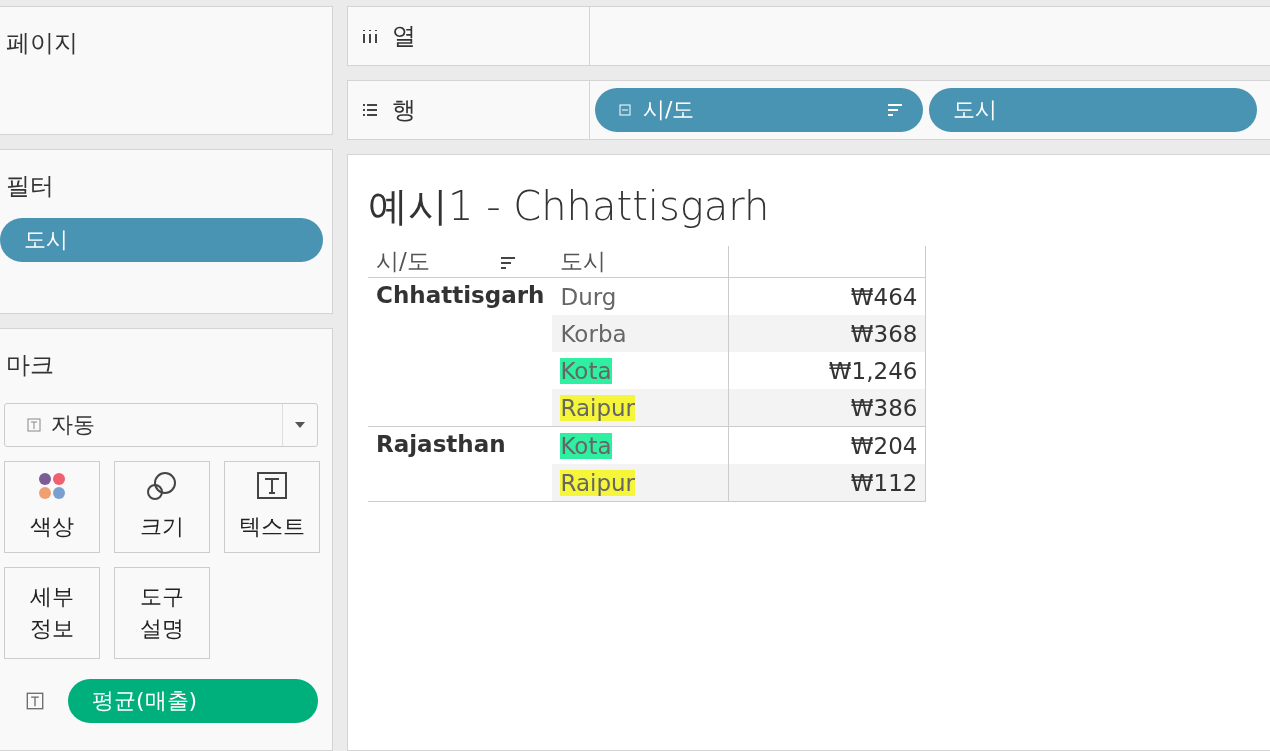  I want to click on city-label: Durg, so click(588, 296).